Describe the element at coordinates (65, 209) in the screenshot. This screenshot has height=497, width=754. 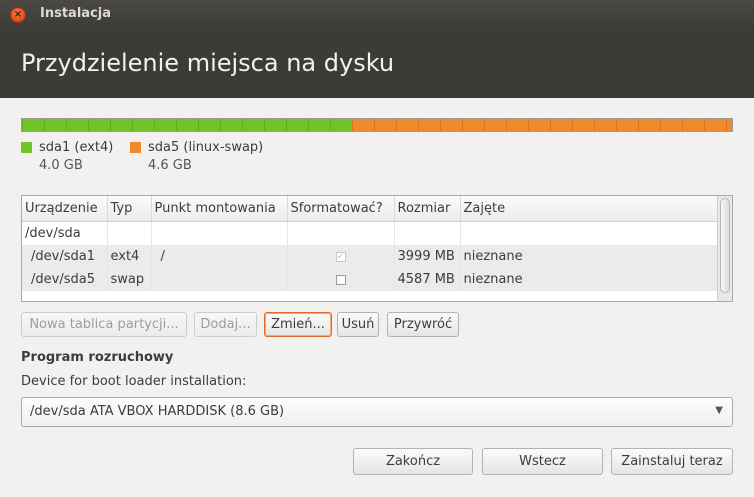
I see `column-header-device: Urządzenie` at that location.